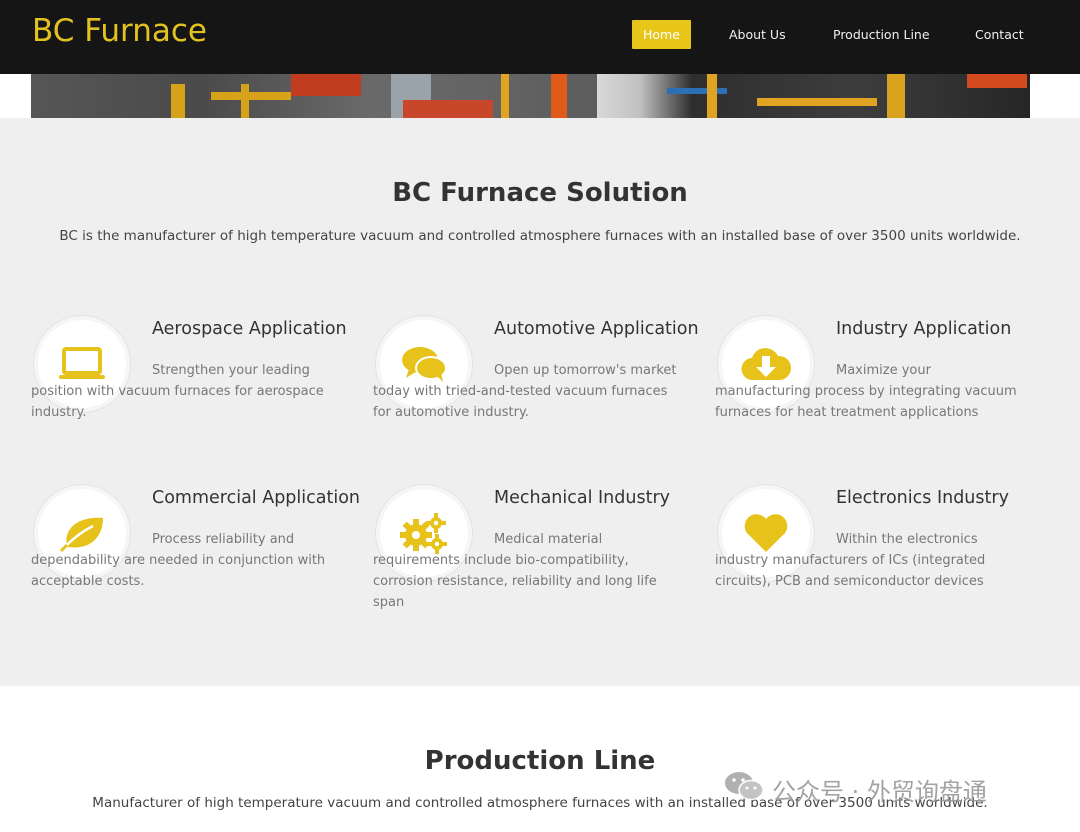 The image size is (1080, 832). Describe the element at coordinates (314, 96) in the screenshot. I see `hero-panel-left` at that location.